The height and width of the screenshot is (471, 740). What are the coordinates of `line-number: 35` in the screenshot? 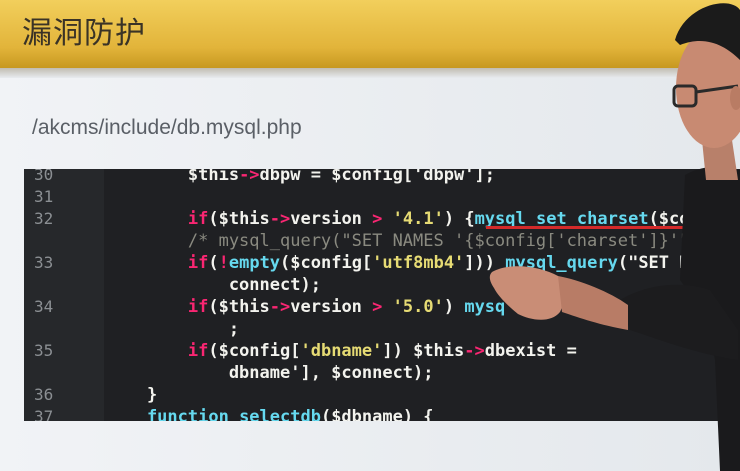 It's located at (44, 350).